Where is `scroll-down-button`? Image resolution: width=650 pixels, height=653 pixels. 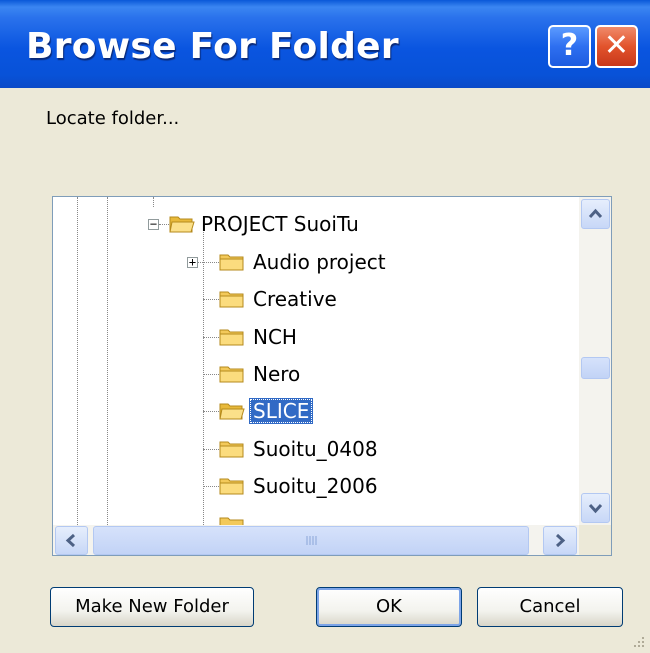
scroll-down-button is located at coordinates (595, 508).